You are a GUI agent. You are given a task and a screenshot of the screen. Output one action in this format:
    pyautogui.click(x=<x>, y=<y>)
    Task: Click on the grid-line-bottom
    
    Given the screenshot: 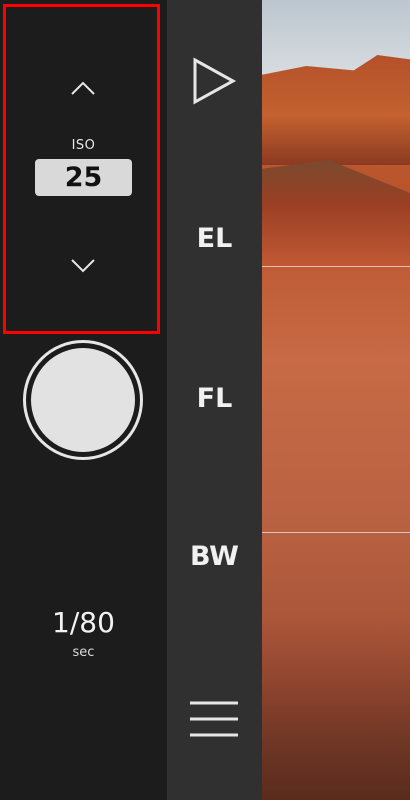 What is the action you would take?
    pyautogui.click(x=336, y=532)
    